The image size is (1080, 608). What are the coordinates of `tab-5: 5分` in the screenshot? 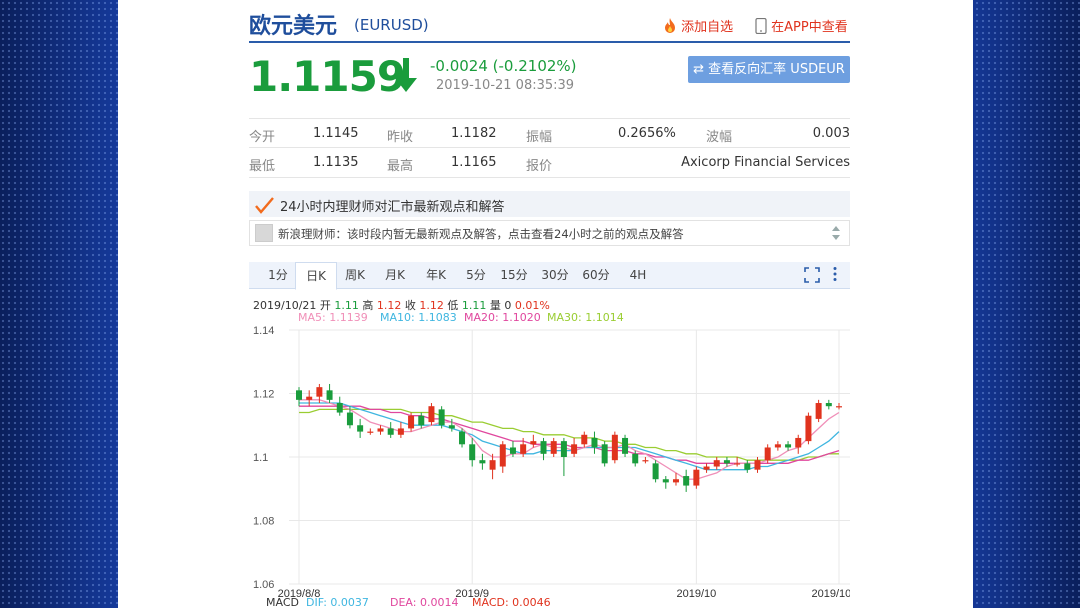 It's located at (476, 275).